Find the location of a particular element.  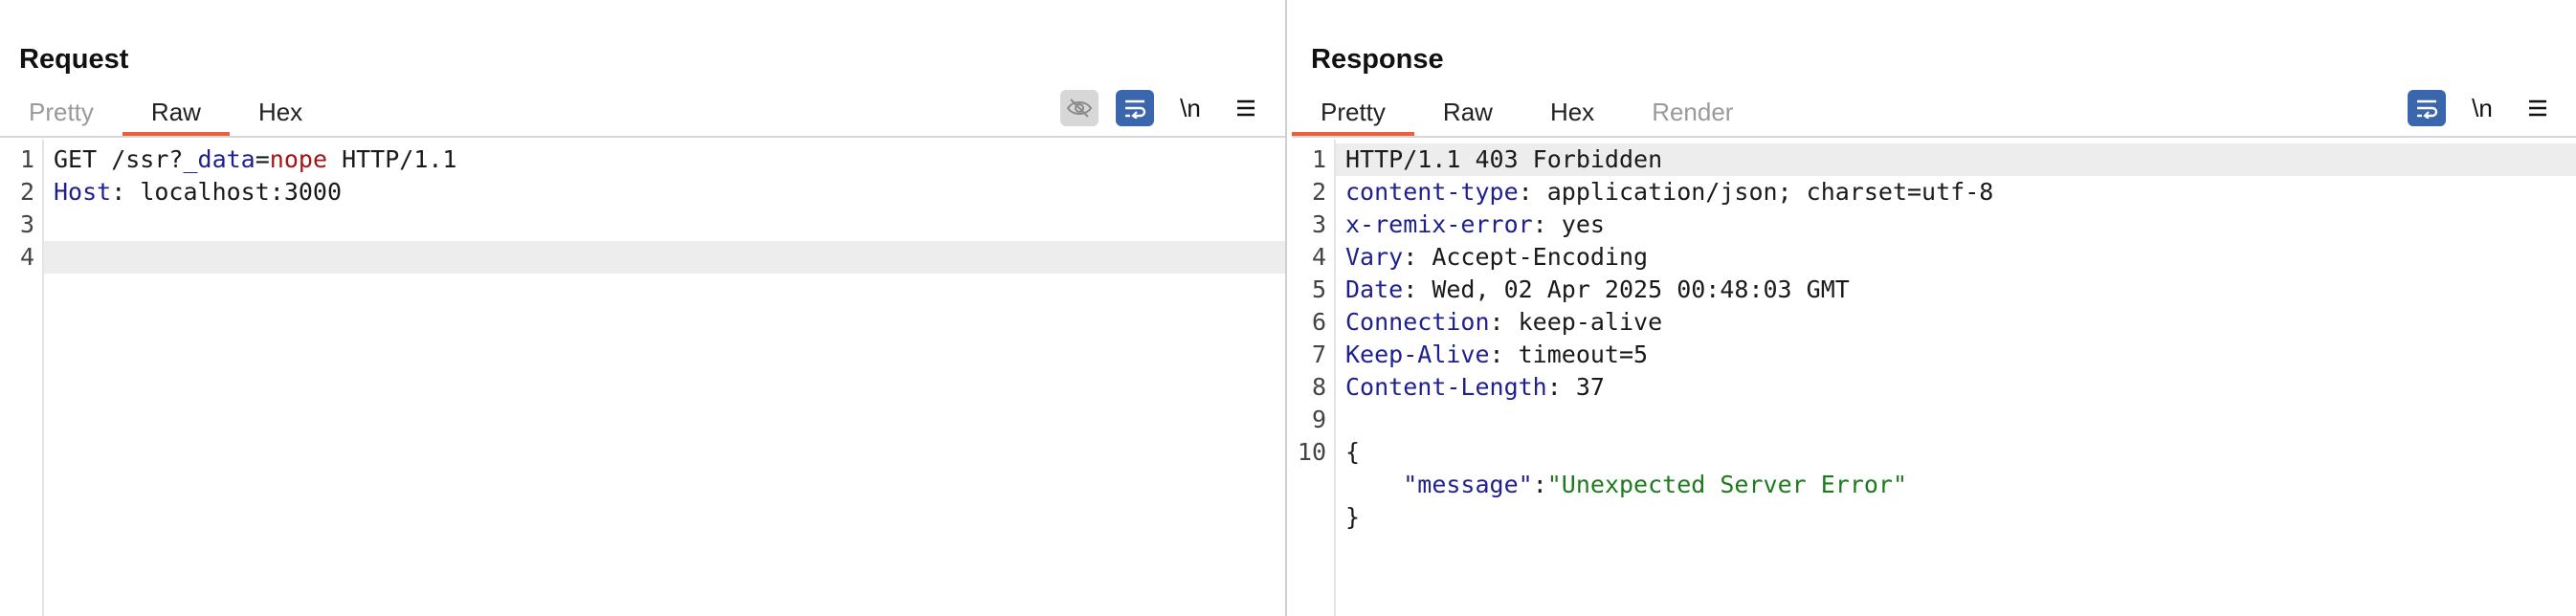

code-token: { is located at coordinates (1353, 452).